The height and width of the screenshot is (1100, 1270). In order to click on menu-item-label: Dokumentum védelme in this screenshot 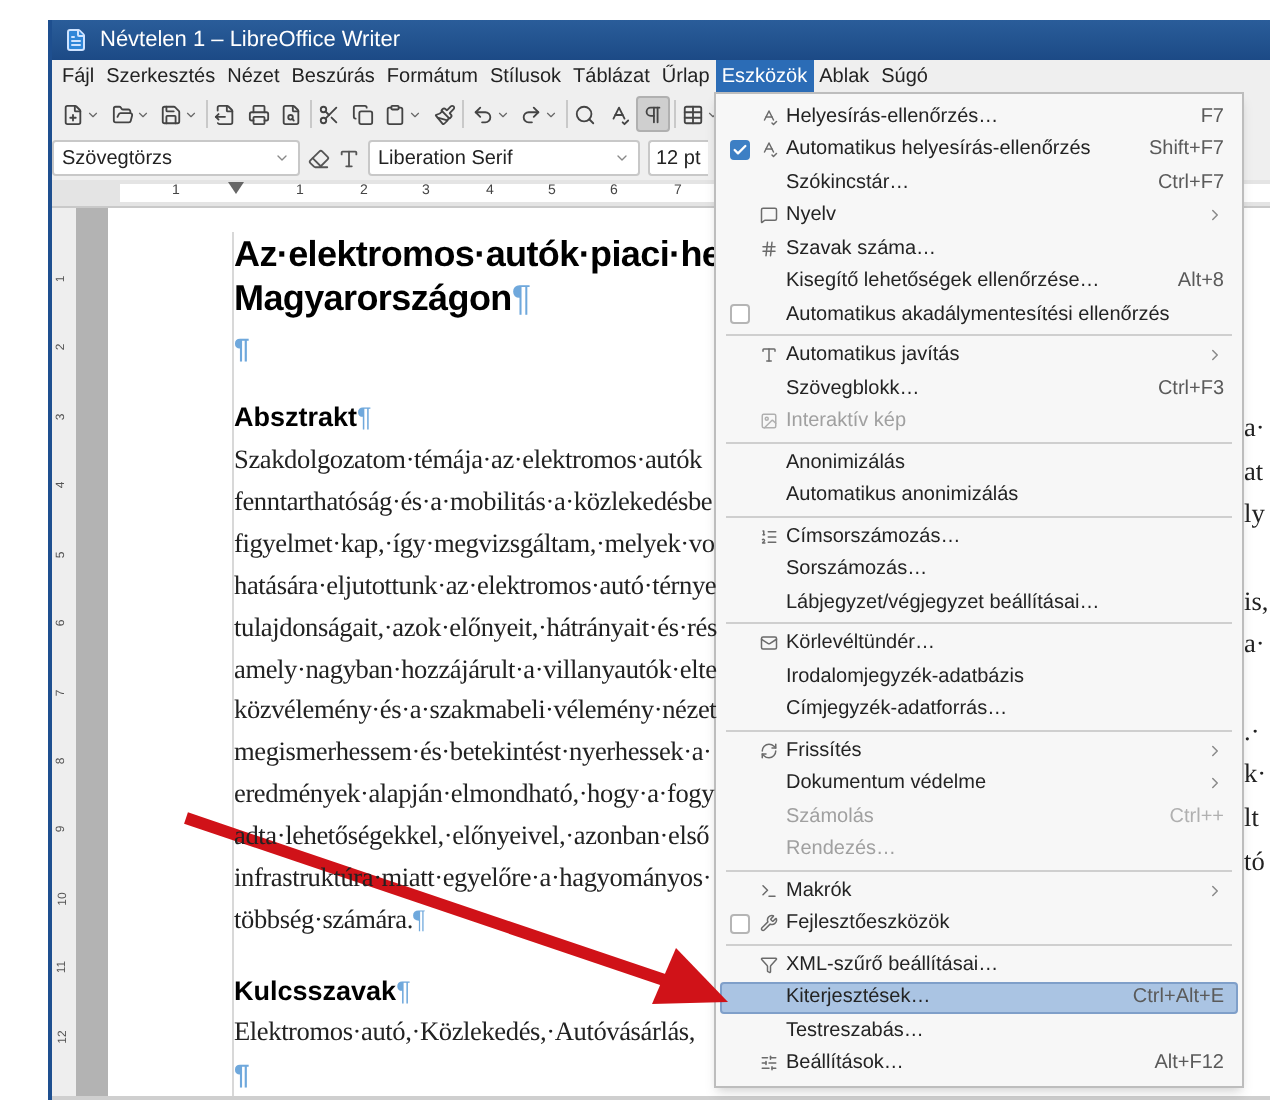, I will do `click(887, 784)`.